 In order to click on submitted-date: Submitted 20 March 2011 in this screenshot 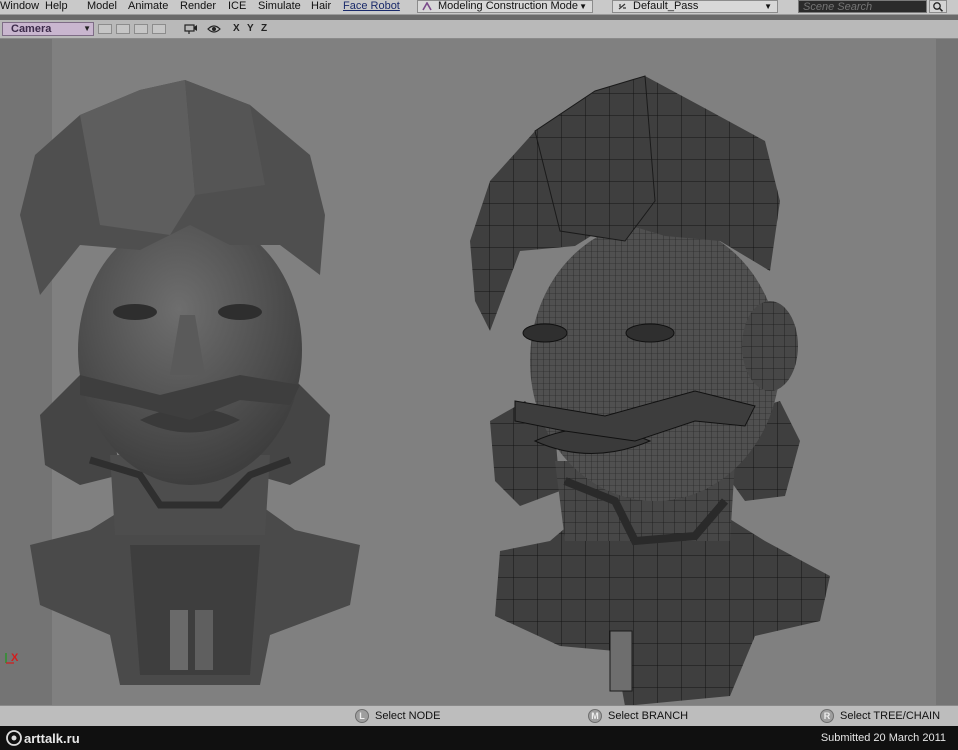, I will do `click(883, 738)`.